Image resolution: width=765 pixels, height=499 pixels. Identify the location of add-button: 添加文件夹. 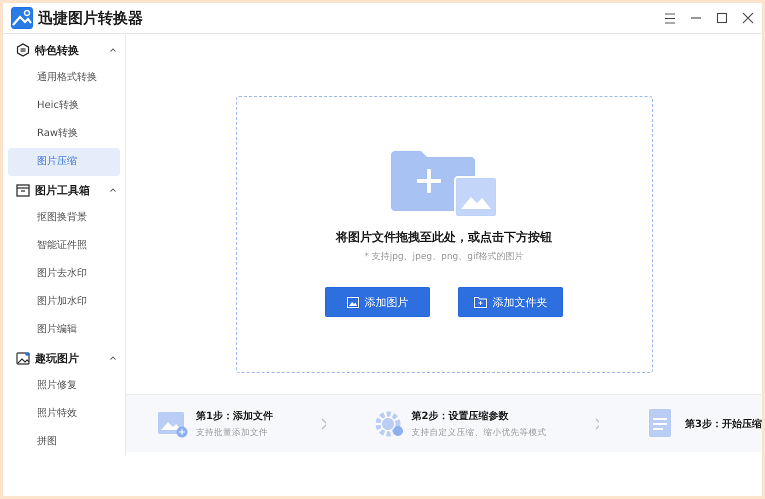
(510, 302).